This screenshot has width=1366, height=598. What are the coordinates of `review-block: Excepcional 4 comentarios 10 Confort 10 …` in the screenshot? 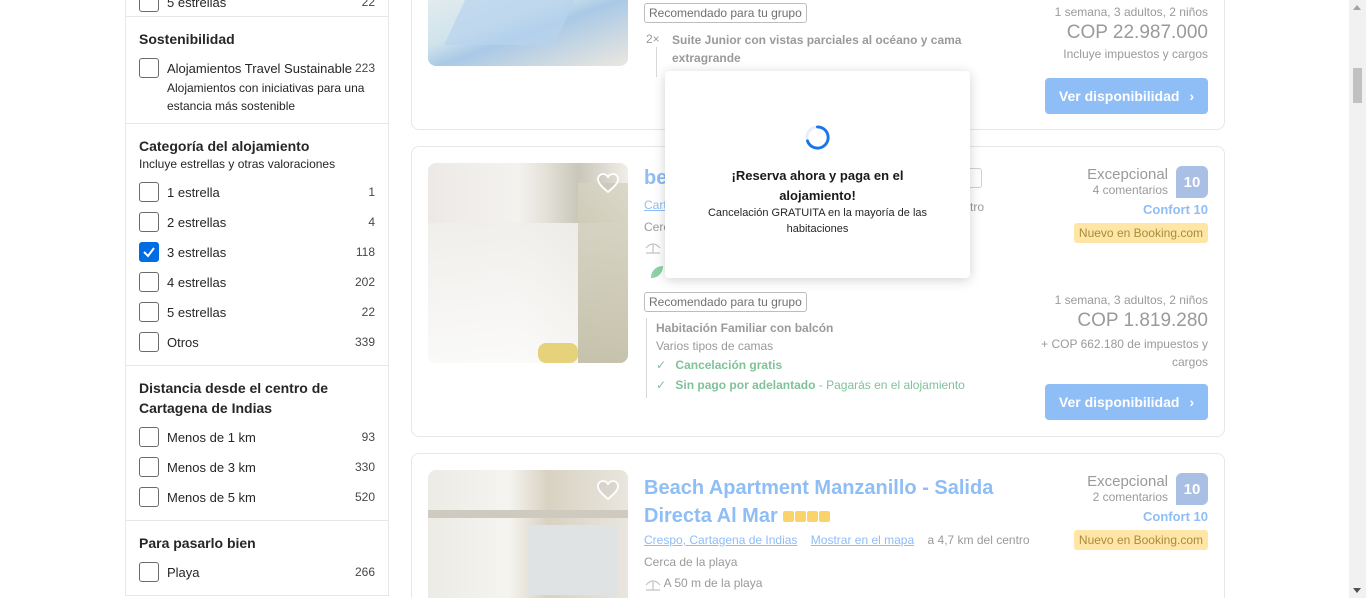 It's located at (1140, 204).